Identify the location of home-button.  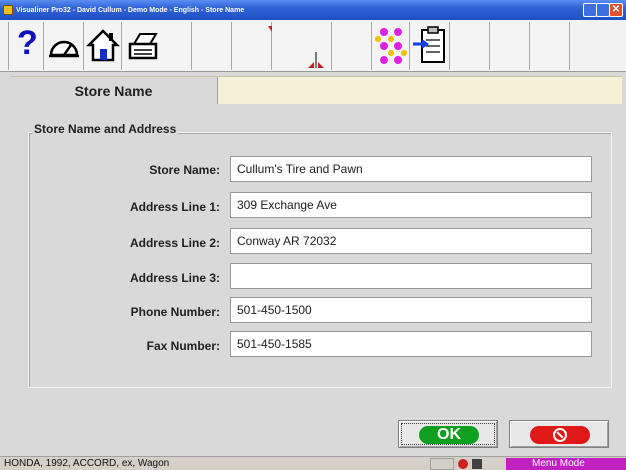
(103, 46).